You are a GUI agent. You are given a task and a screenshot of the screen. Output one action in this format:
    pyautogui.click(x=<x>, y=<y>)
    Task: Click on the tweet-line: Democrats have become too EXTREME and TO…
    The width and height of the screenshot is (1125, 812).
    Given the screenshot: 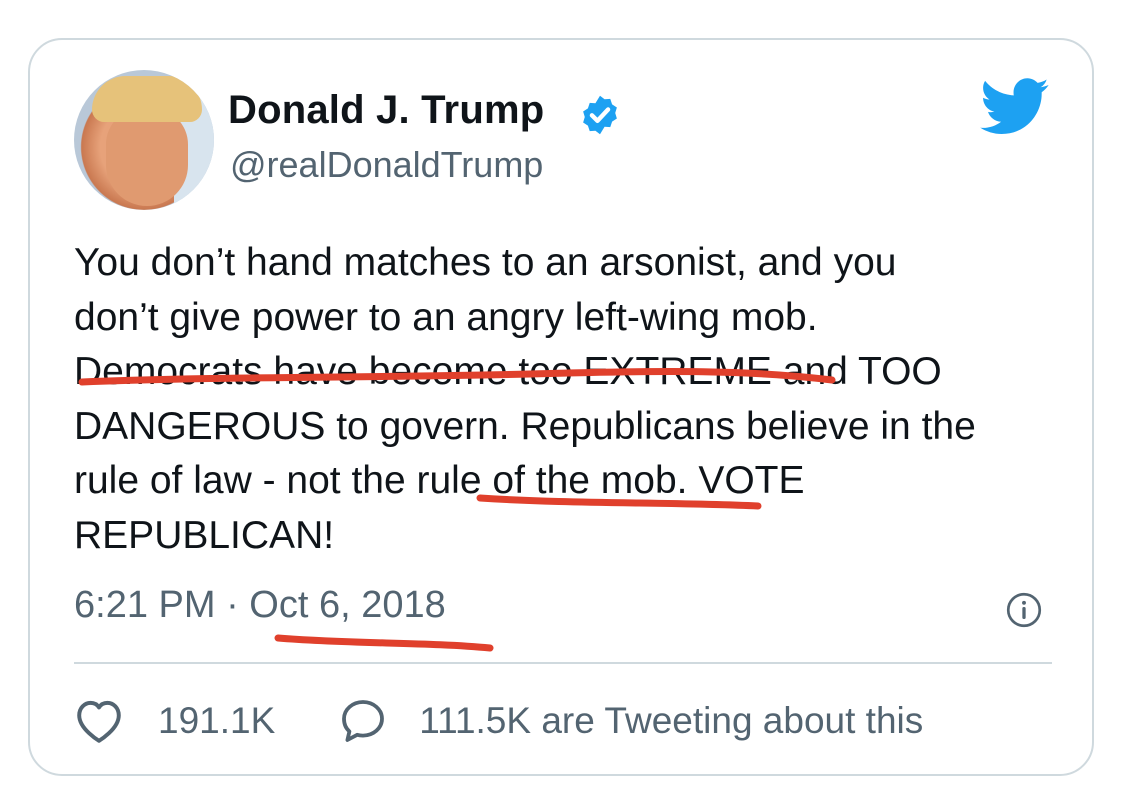 What is the action you would take?
    pyautogui.click(x=508, y=371)
    